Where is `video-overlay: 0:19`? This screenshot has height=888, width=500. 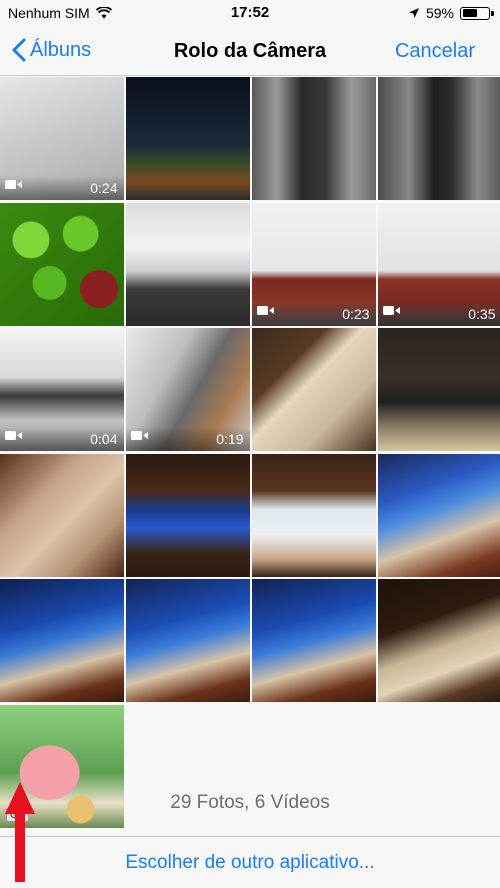
video-overlay: 0:19 is located at coordinates (188, 439).